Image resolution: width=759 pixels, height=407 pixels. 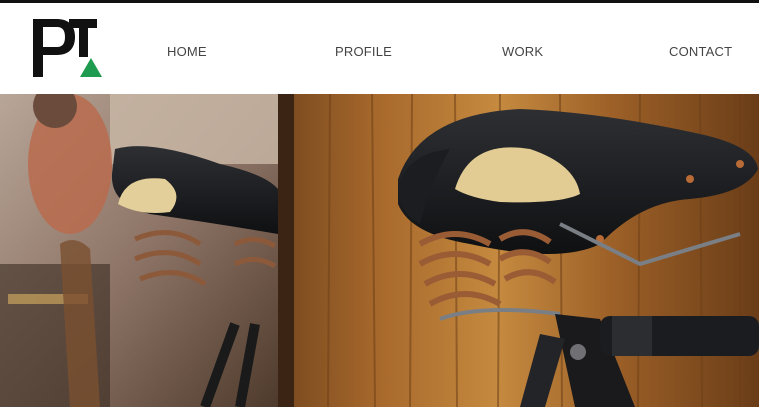 What do you see at coordinates (363, 51) in the screenshot?
I see `nav-profile: PROFILE` at bounding box center [363, 51].